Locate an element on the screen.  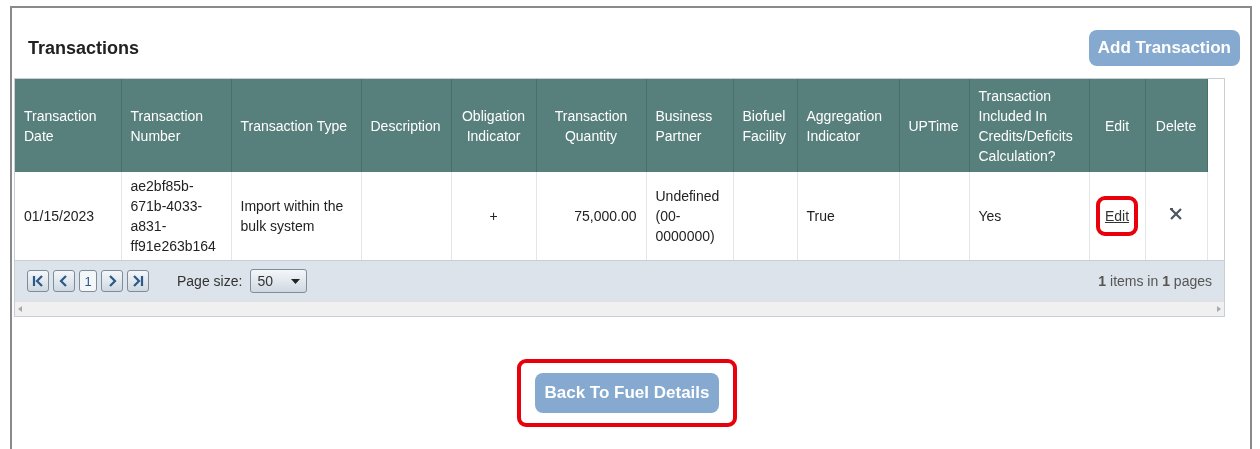
previous-page-button is located at coordinates (64, 281).